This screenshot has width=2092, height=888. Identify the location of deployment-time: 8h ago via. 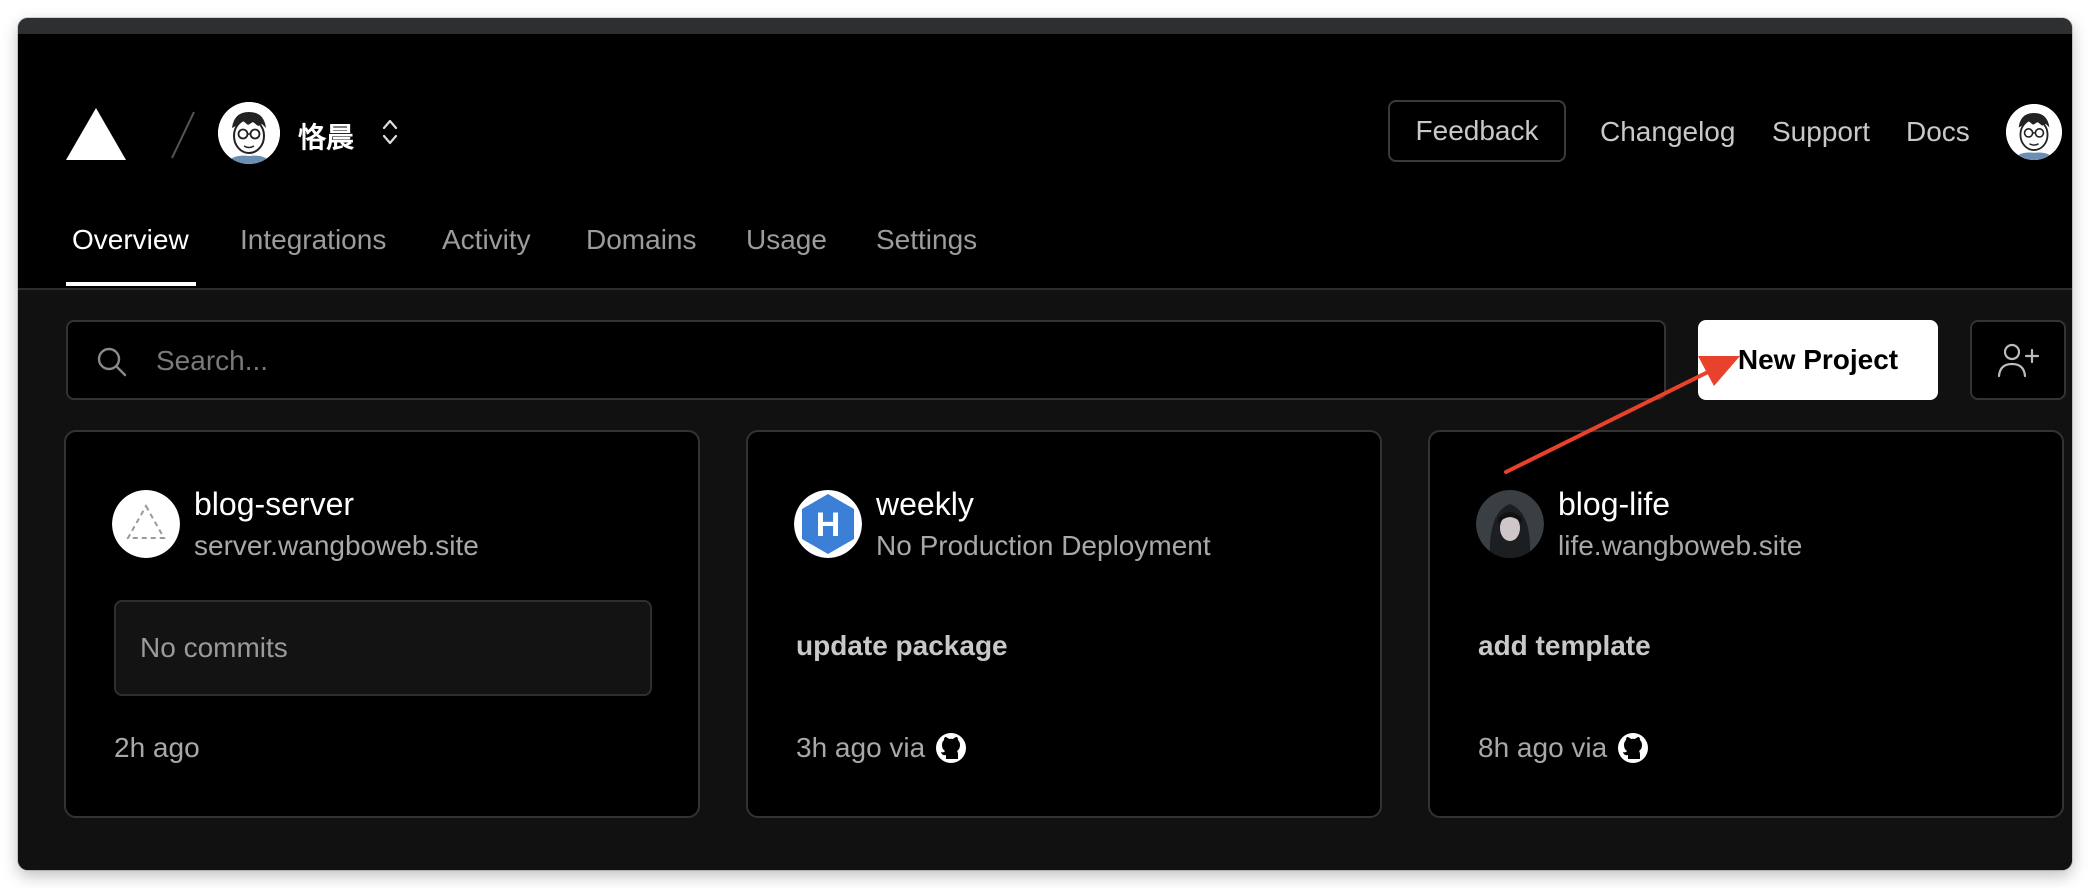
(1563, 748).